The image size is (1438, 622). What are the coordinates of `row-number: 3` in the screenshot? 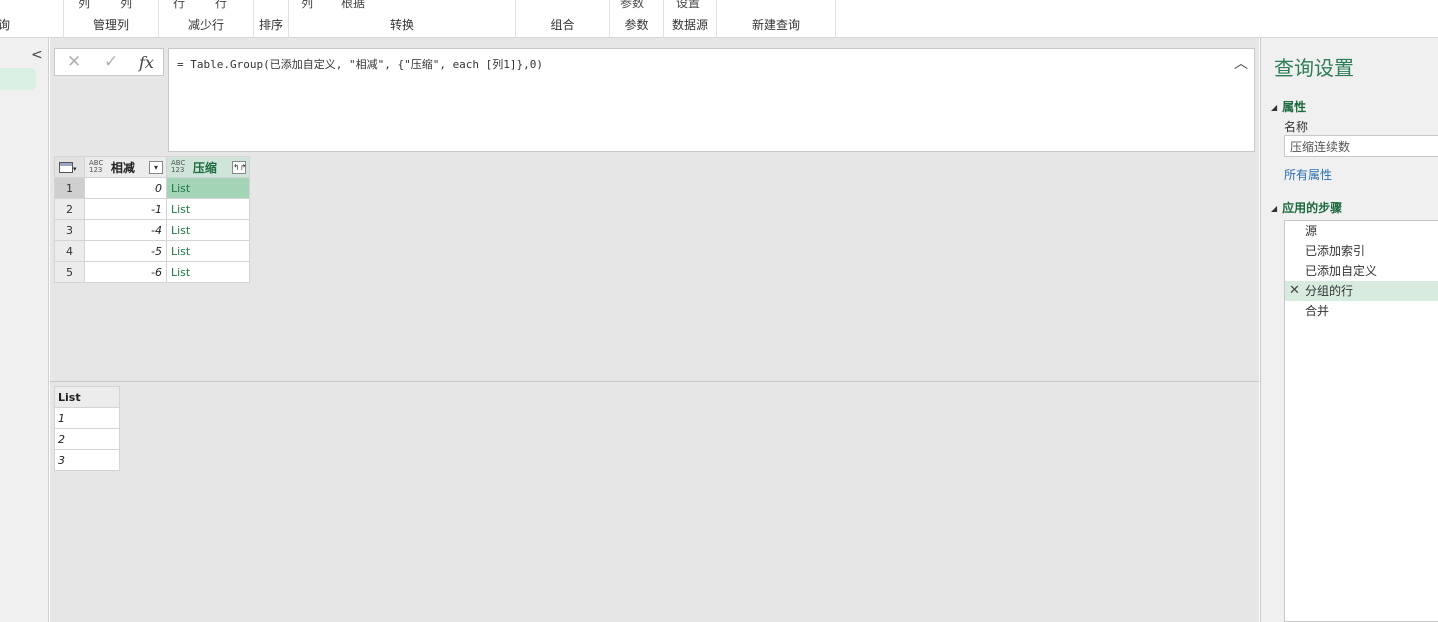 It's located at (69, 230).